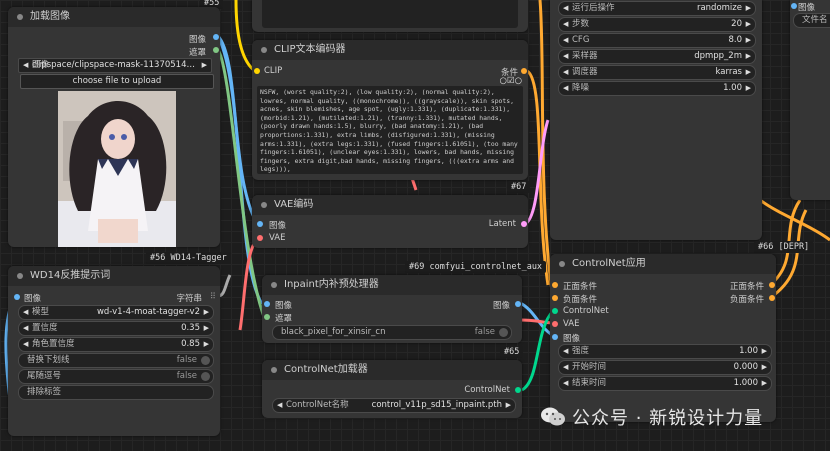 The image size is (830, 451). I want to click on sampler-row-0: ◀ 运行后操作 randomize ▶, so click(657, 8).